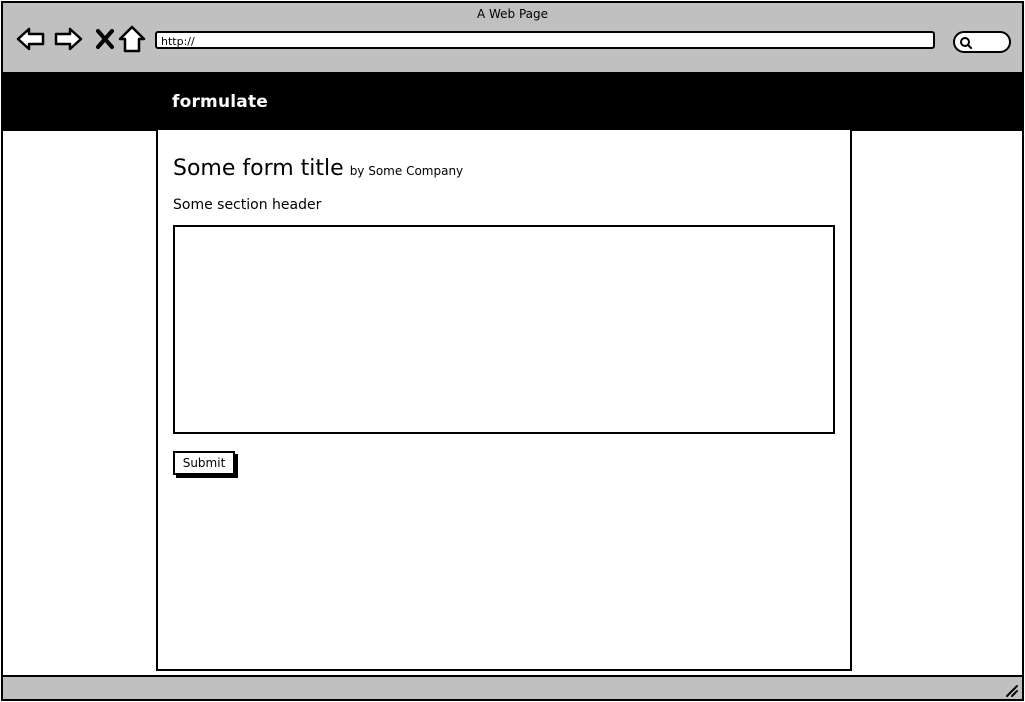  Describe the element at coordinates (132, 39) in the screenshot. I see `home-icon` at that location.